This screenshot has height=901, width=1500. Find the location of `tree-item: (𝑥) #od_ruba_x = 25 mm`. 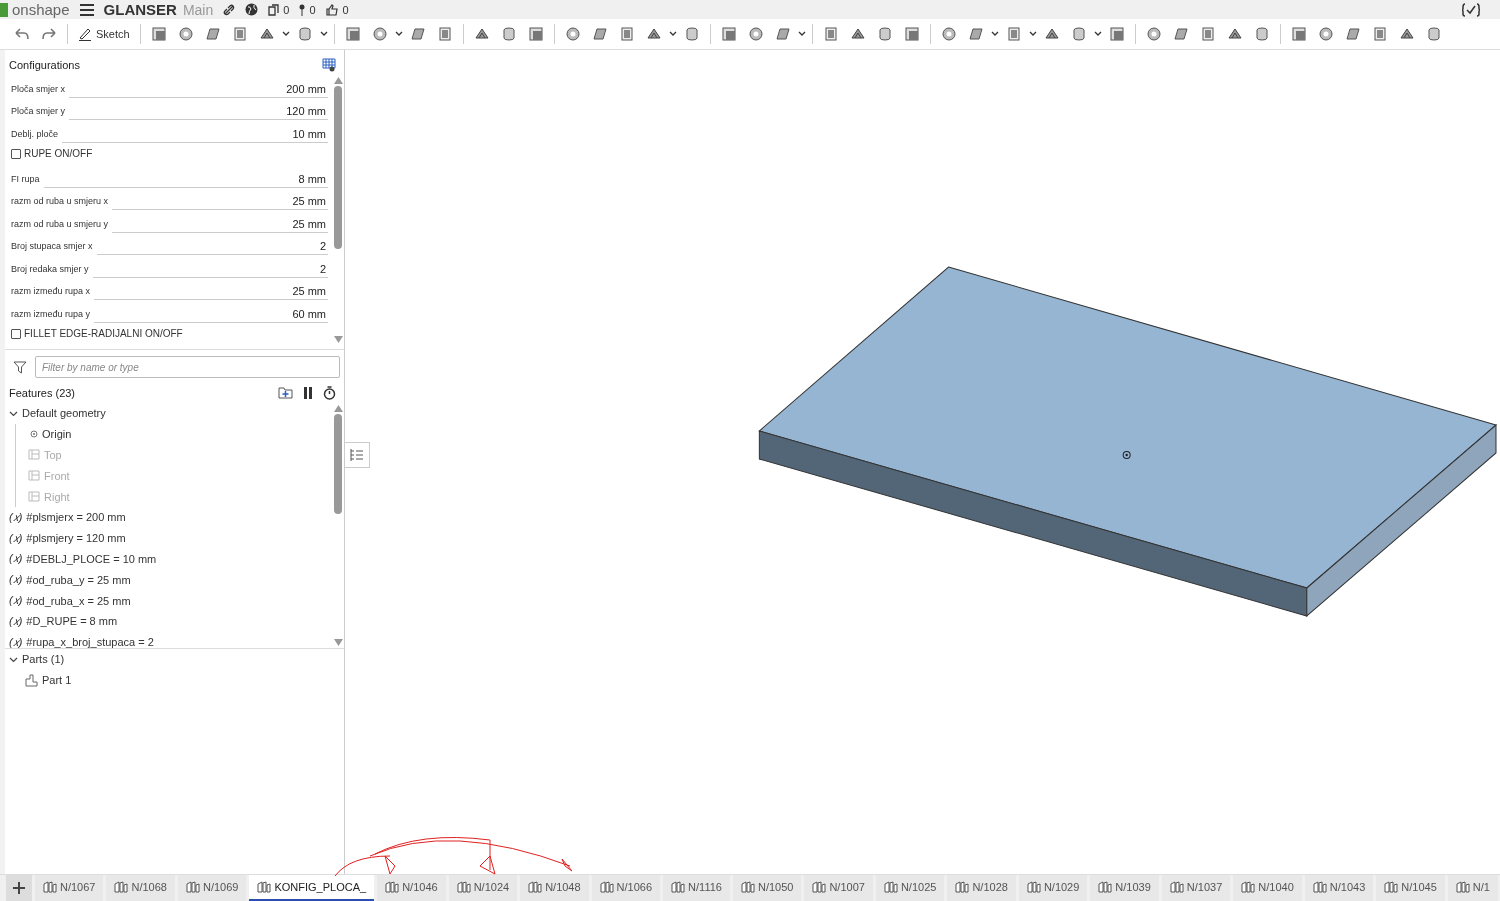

tree-item: (𝑥) #od_ruba_x = 25 mm is located at coordinates (170, 600).